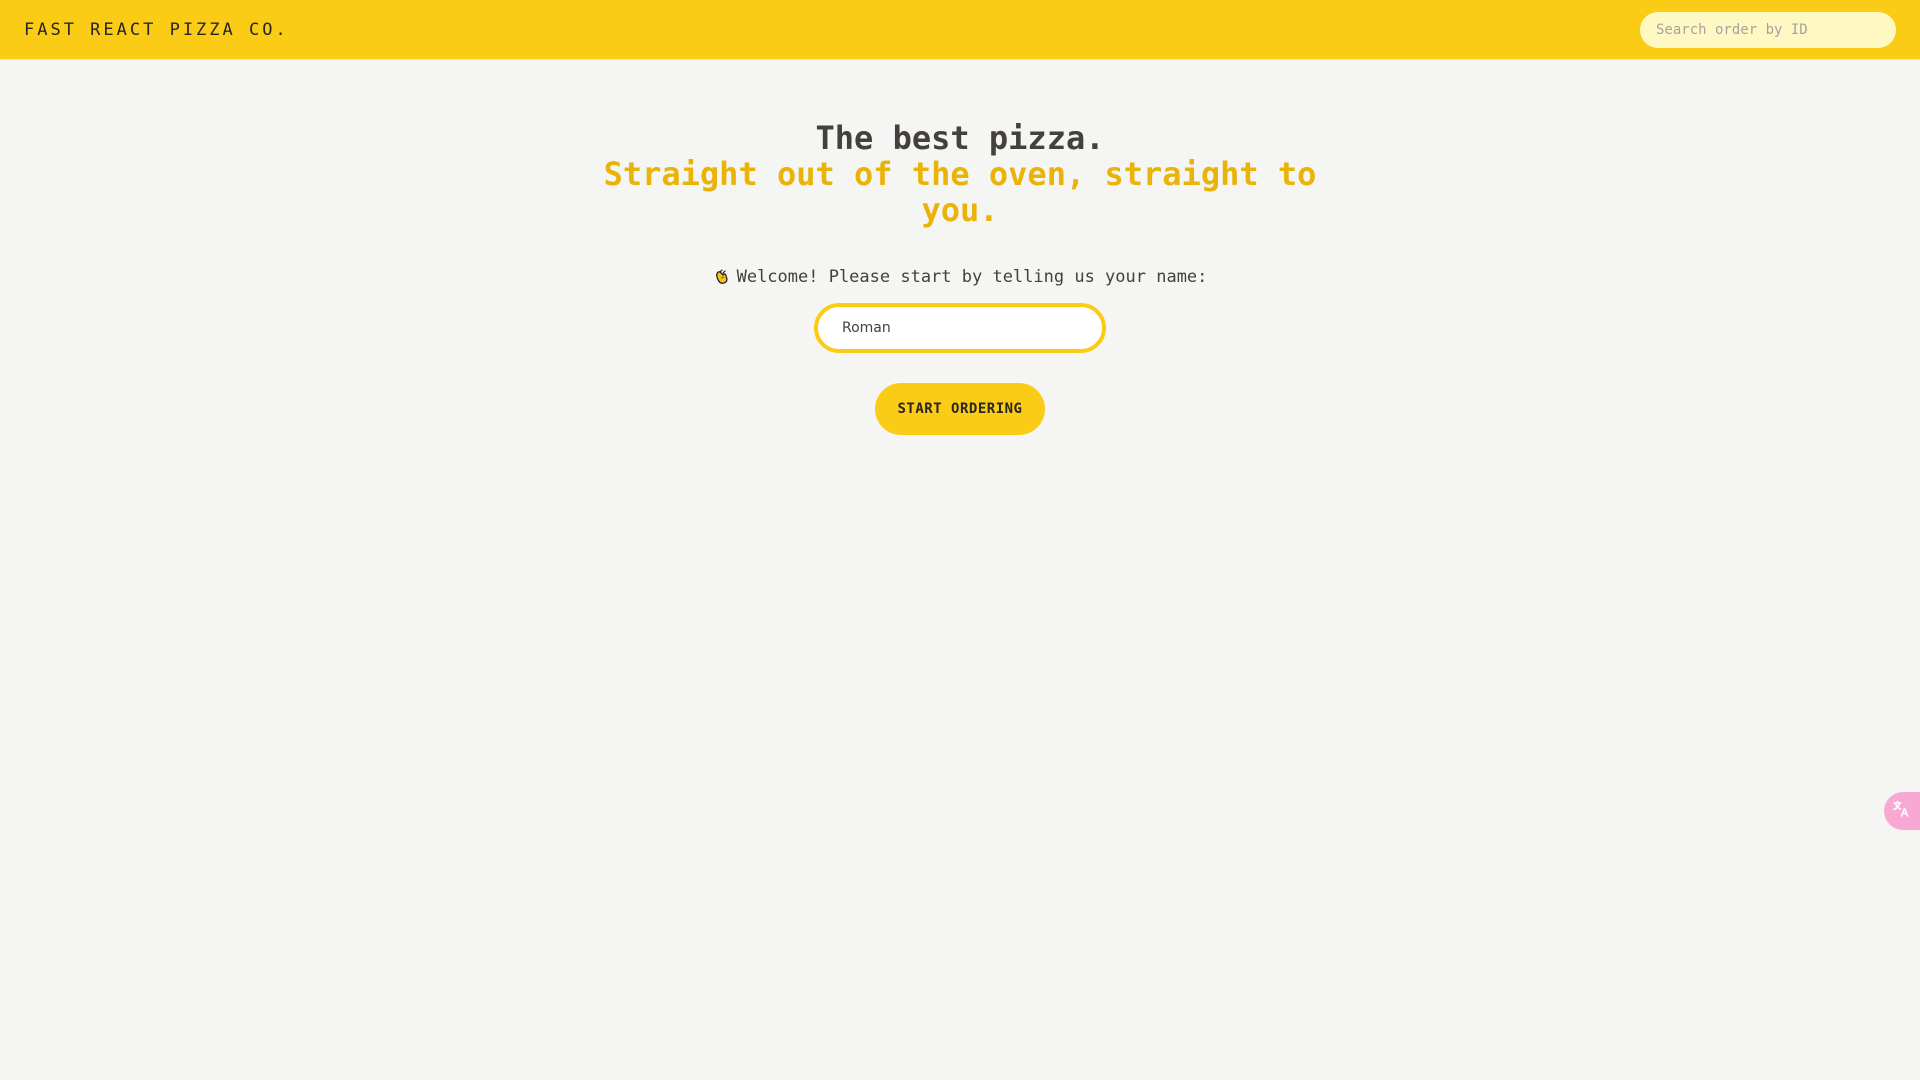  I want to click on app-header: Fast React Pizza Co., so click(960, 30).